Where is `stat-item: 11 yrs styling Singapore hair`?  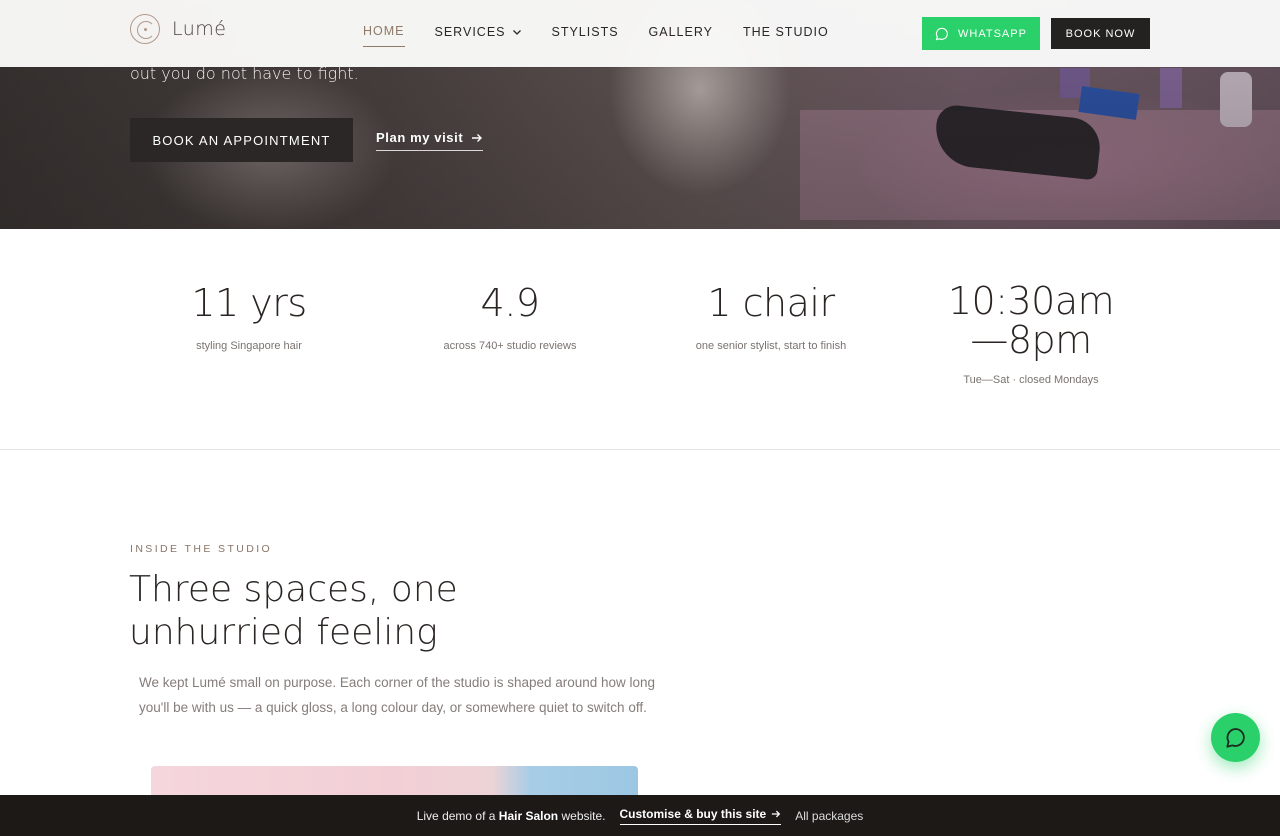 stat-item: 11 yrs styling Singapore hair is located at coordinates (249, 317).